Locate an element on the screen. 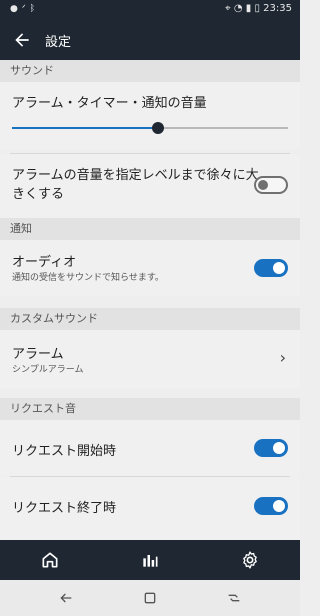 Image resolution: width=320 pixels, height=616 pixels. audio-row: オーディオ 通知の受信をサウンドで知らせます。 is located at coordinates (150, 268).